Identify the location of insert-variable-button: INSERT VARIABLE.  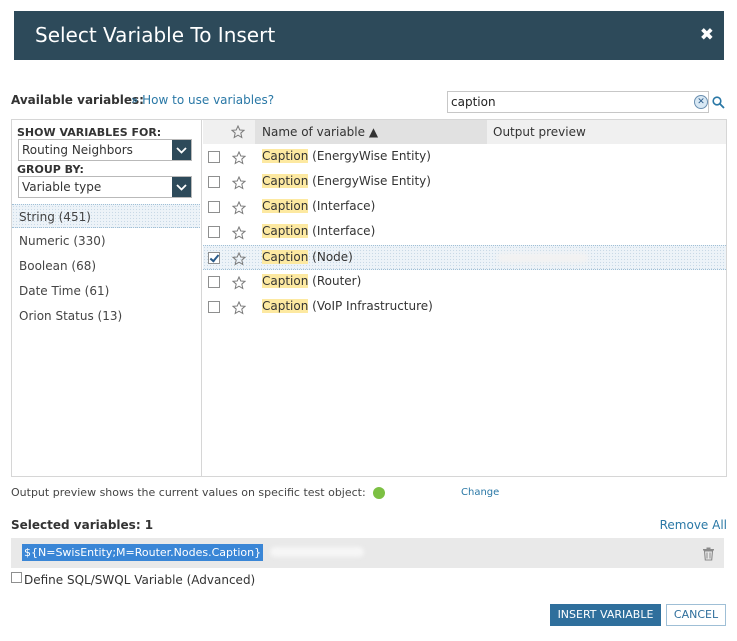
(605, 615).